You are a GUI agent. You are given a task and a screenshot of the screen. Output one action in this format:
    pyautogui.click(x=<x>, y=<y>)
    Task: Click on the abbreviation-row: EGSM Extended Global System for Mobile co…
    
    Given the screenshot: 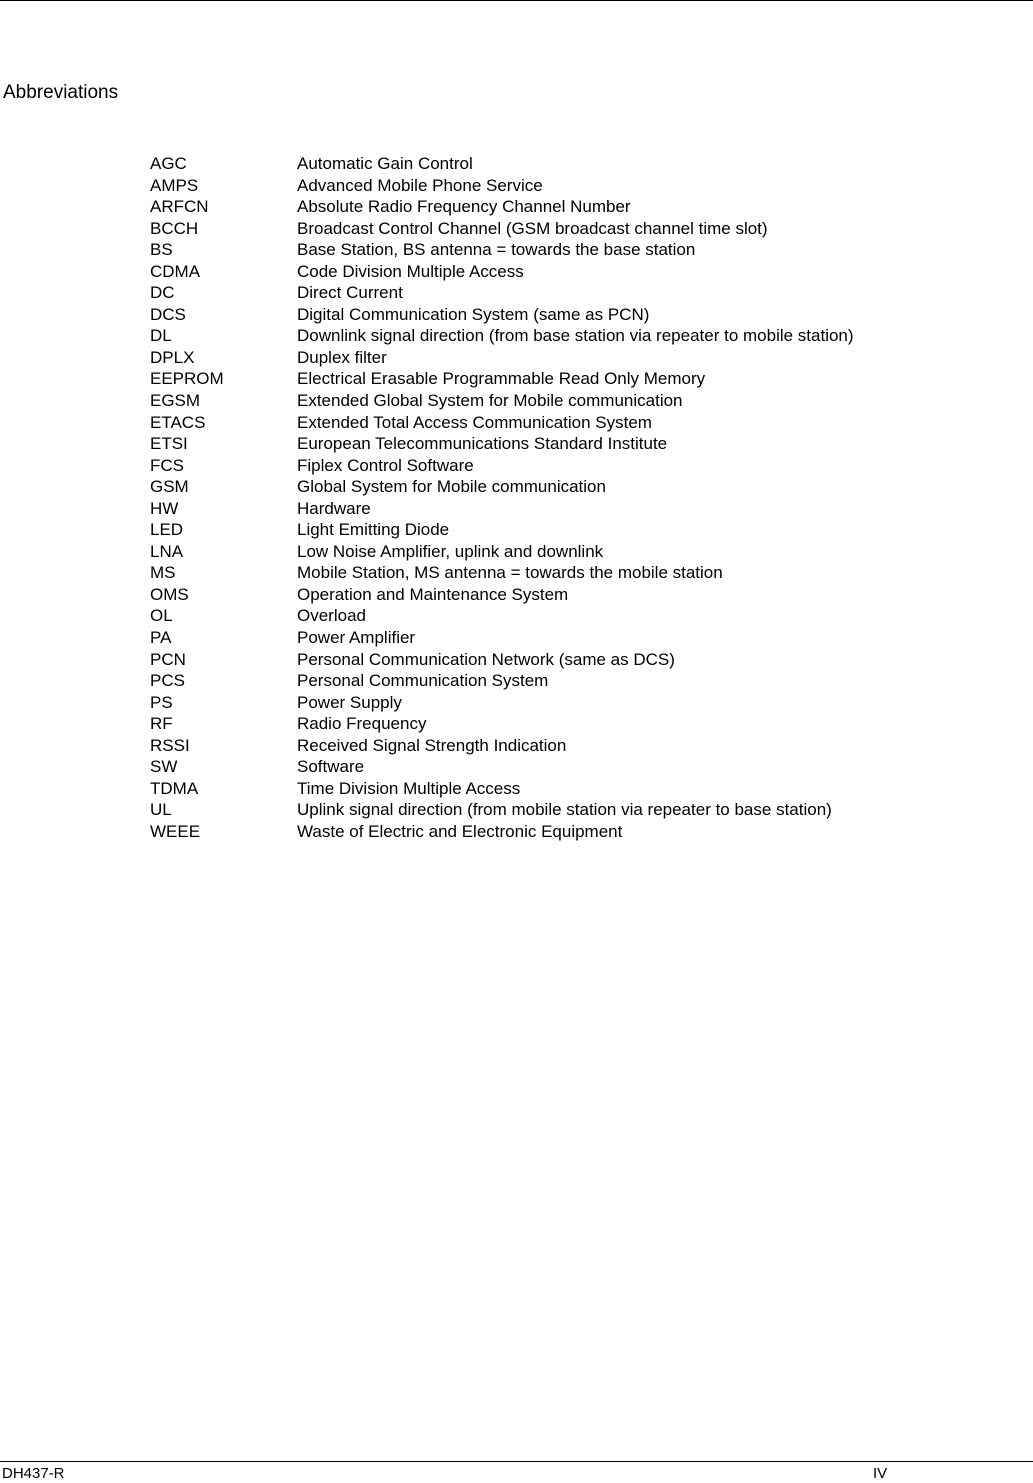 What is the action you would take?
    pyautogui.click(x=502, y=401)
    